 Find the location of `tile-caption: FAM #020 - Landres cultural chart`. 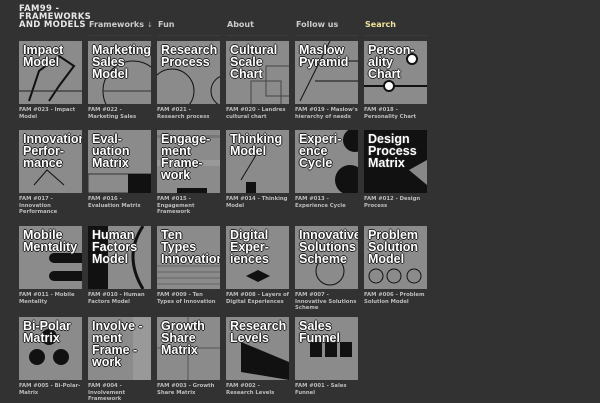

tile-caption: FAM #020 - Landres cultural chart is located at coordinates (257, 113).